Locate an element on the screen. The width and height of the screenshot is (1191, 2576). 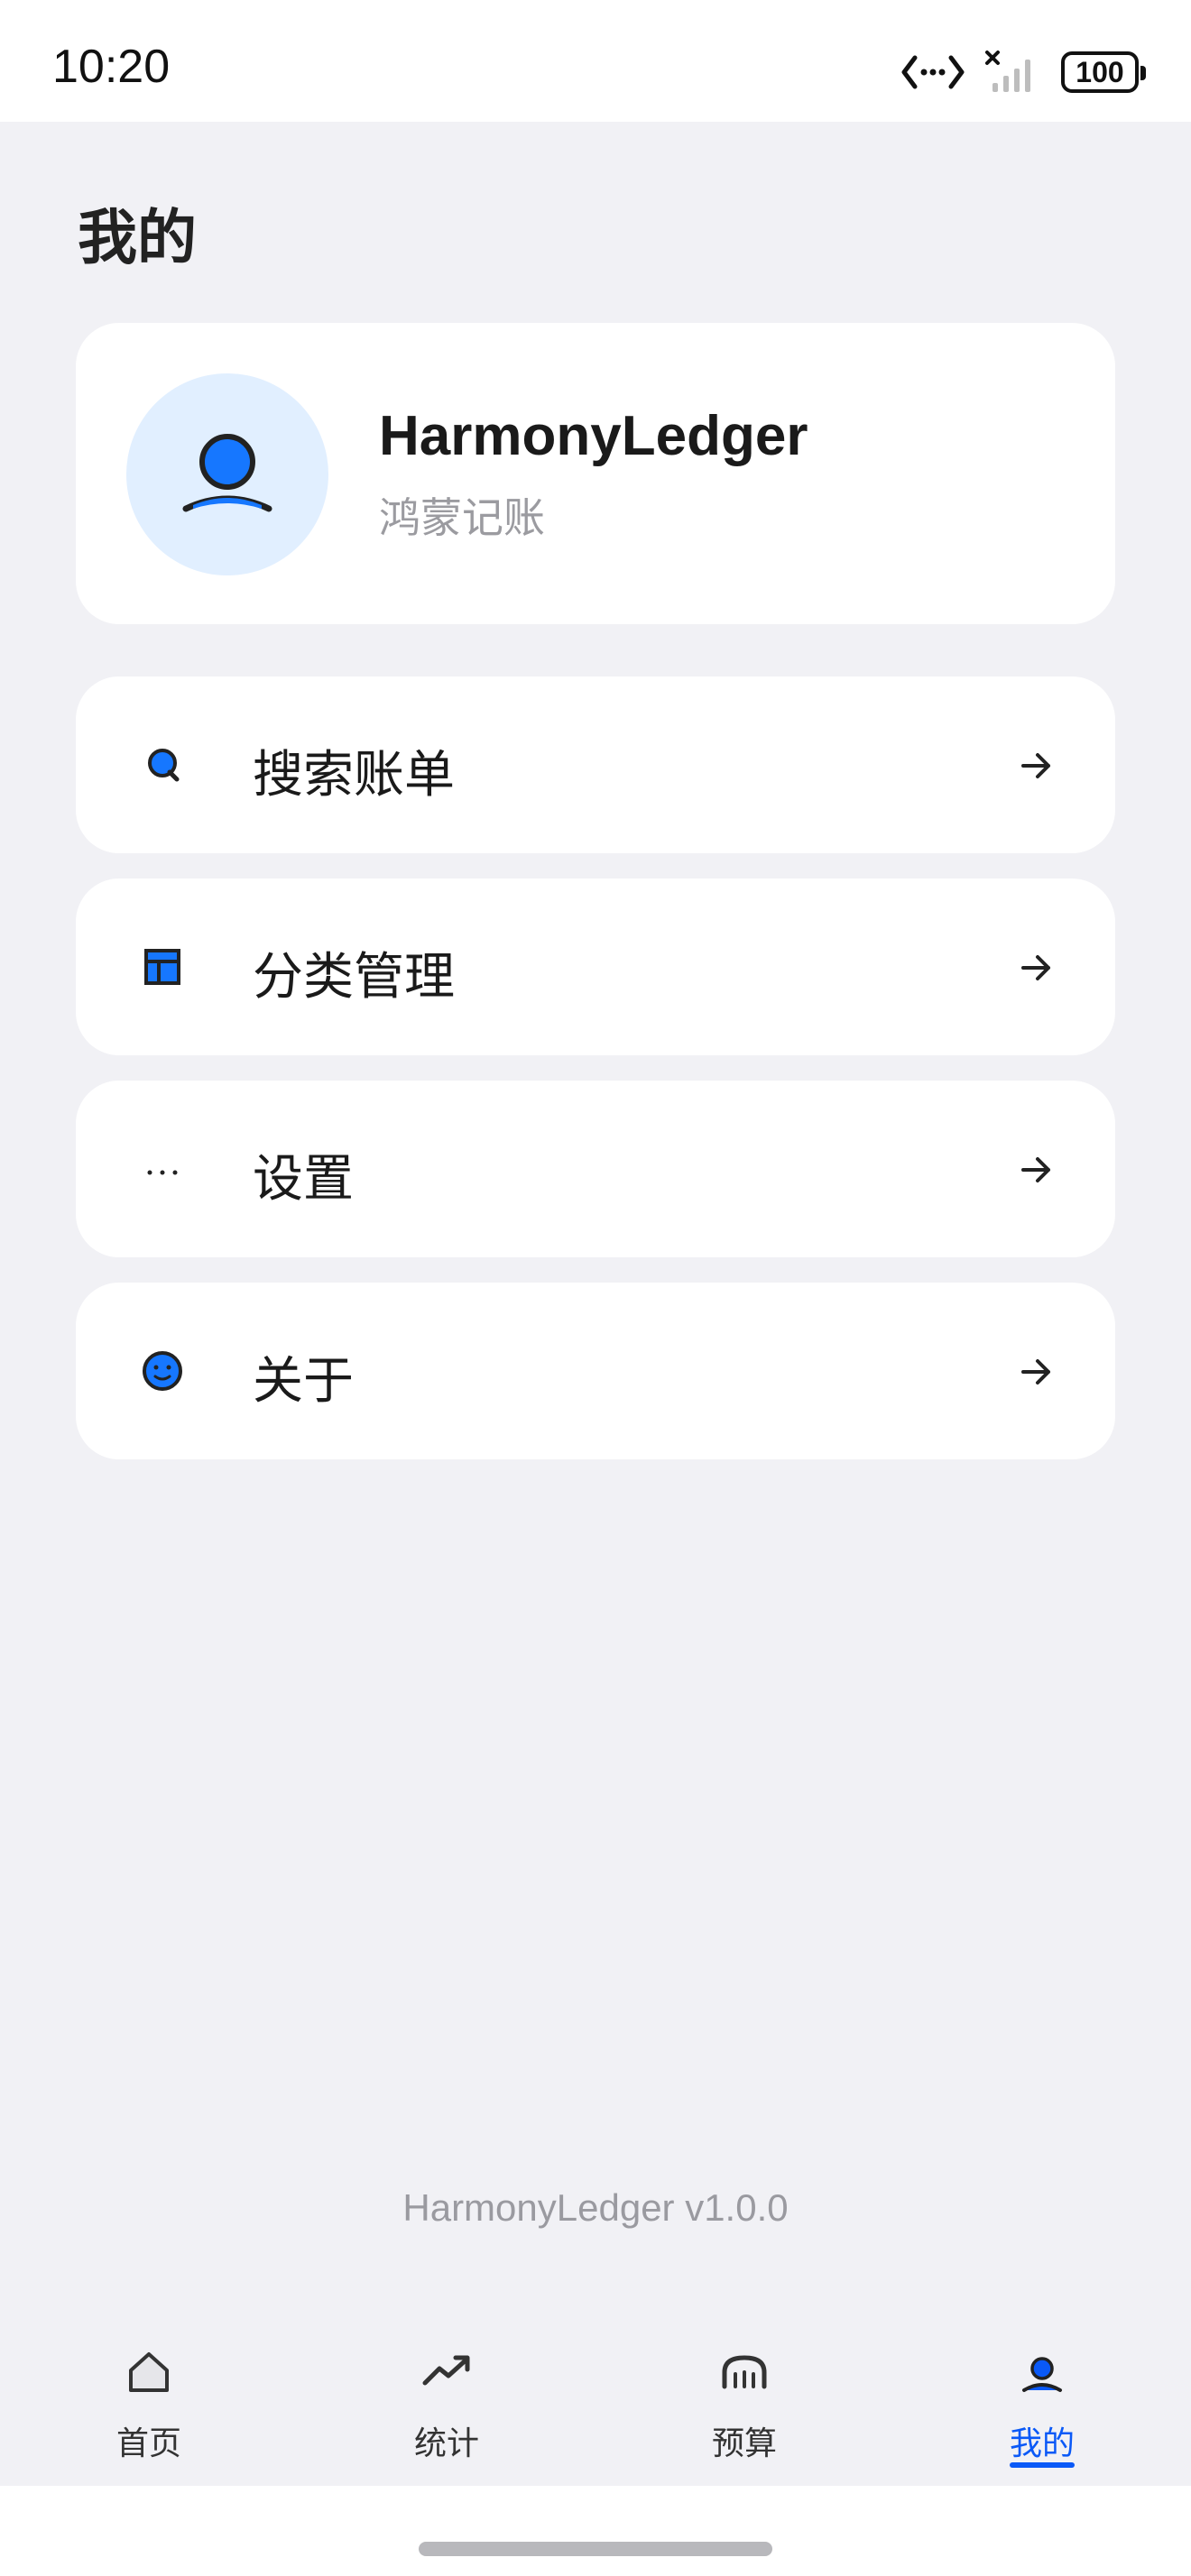
tab-label: 我的 is located at coordinates (1042, 2443).